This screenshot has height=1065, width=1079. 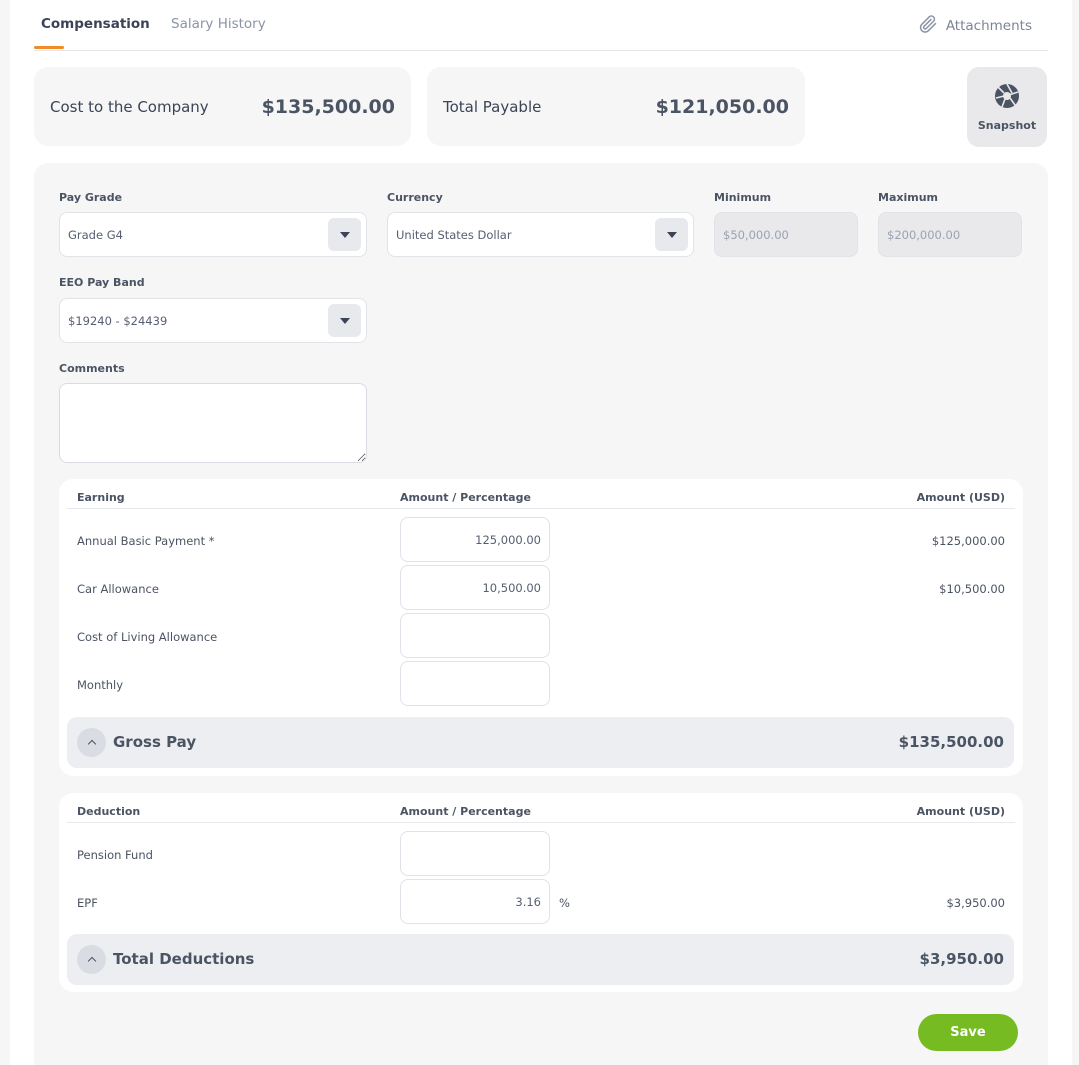 I want to click on attachments-label: Attachments, so click(x=988, y=26).